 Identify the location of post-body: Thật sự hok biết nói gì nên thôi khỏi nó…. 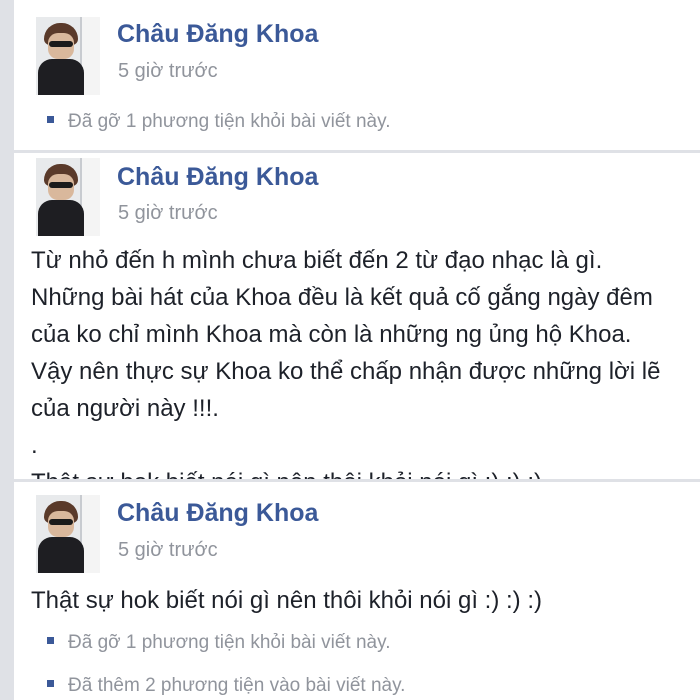
(286, 600).